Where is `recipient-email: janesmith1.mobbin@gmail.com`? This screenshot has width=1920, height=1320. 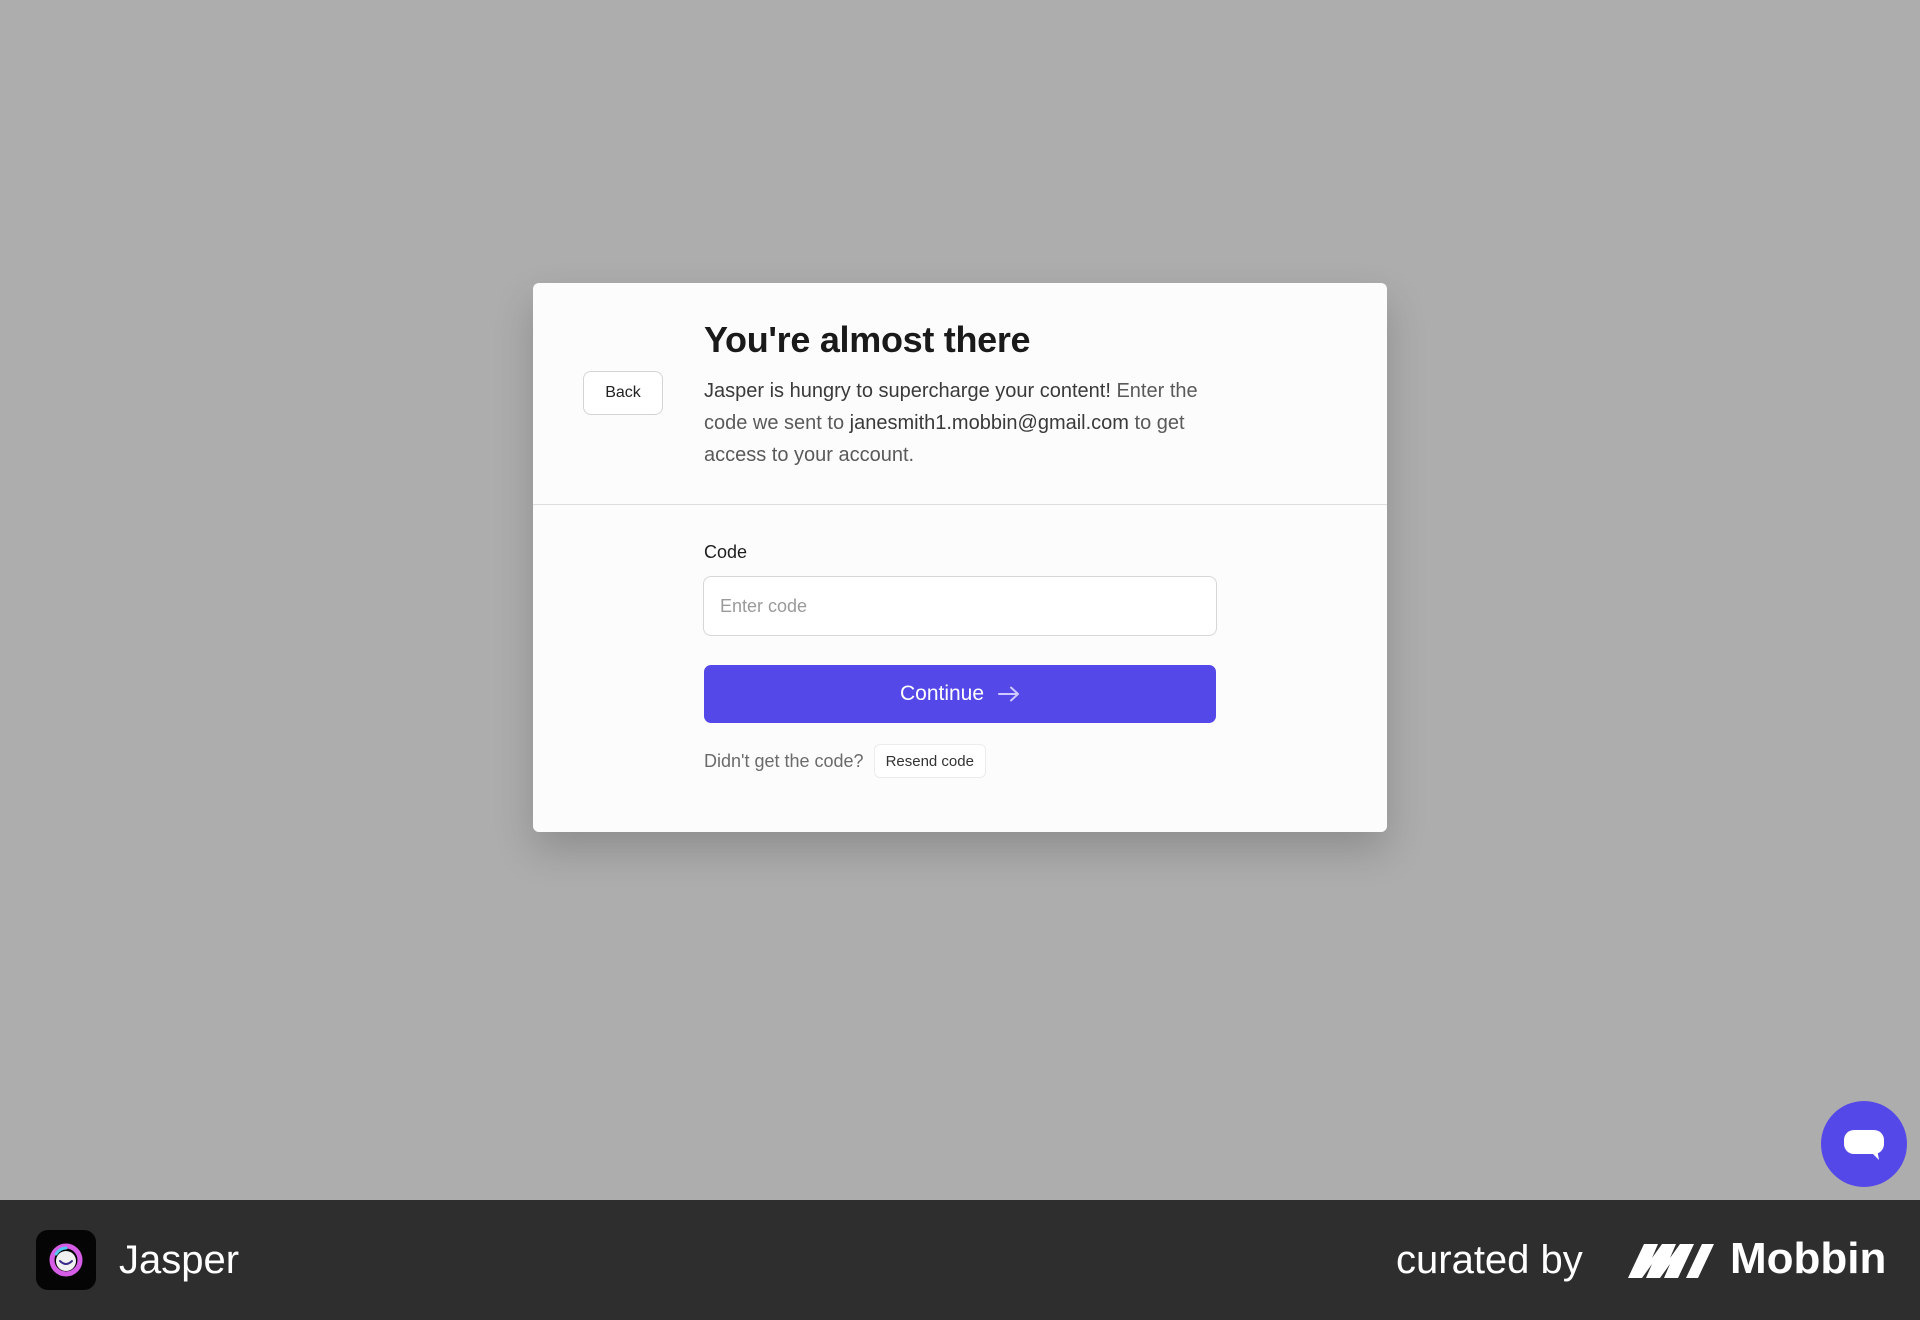
recipient-email: janesmith1.mobbin@gmail.com is located at coordinates (989, 423).